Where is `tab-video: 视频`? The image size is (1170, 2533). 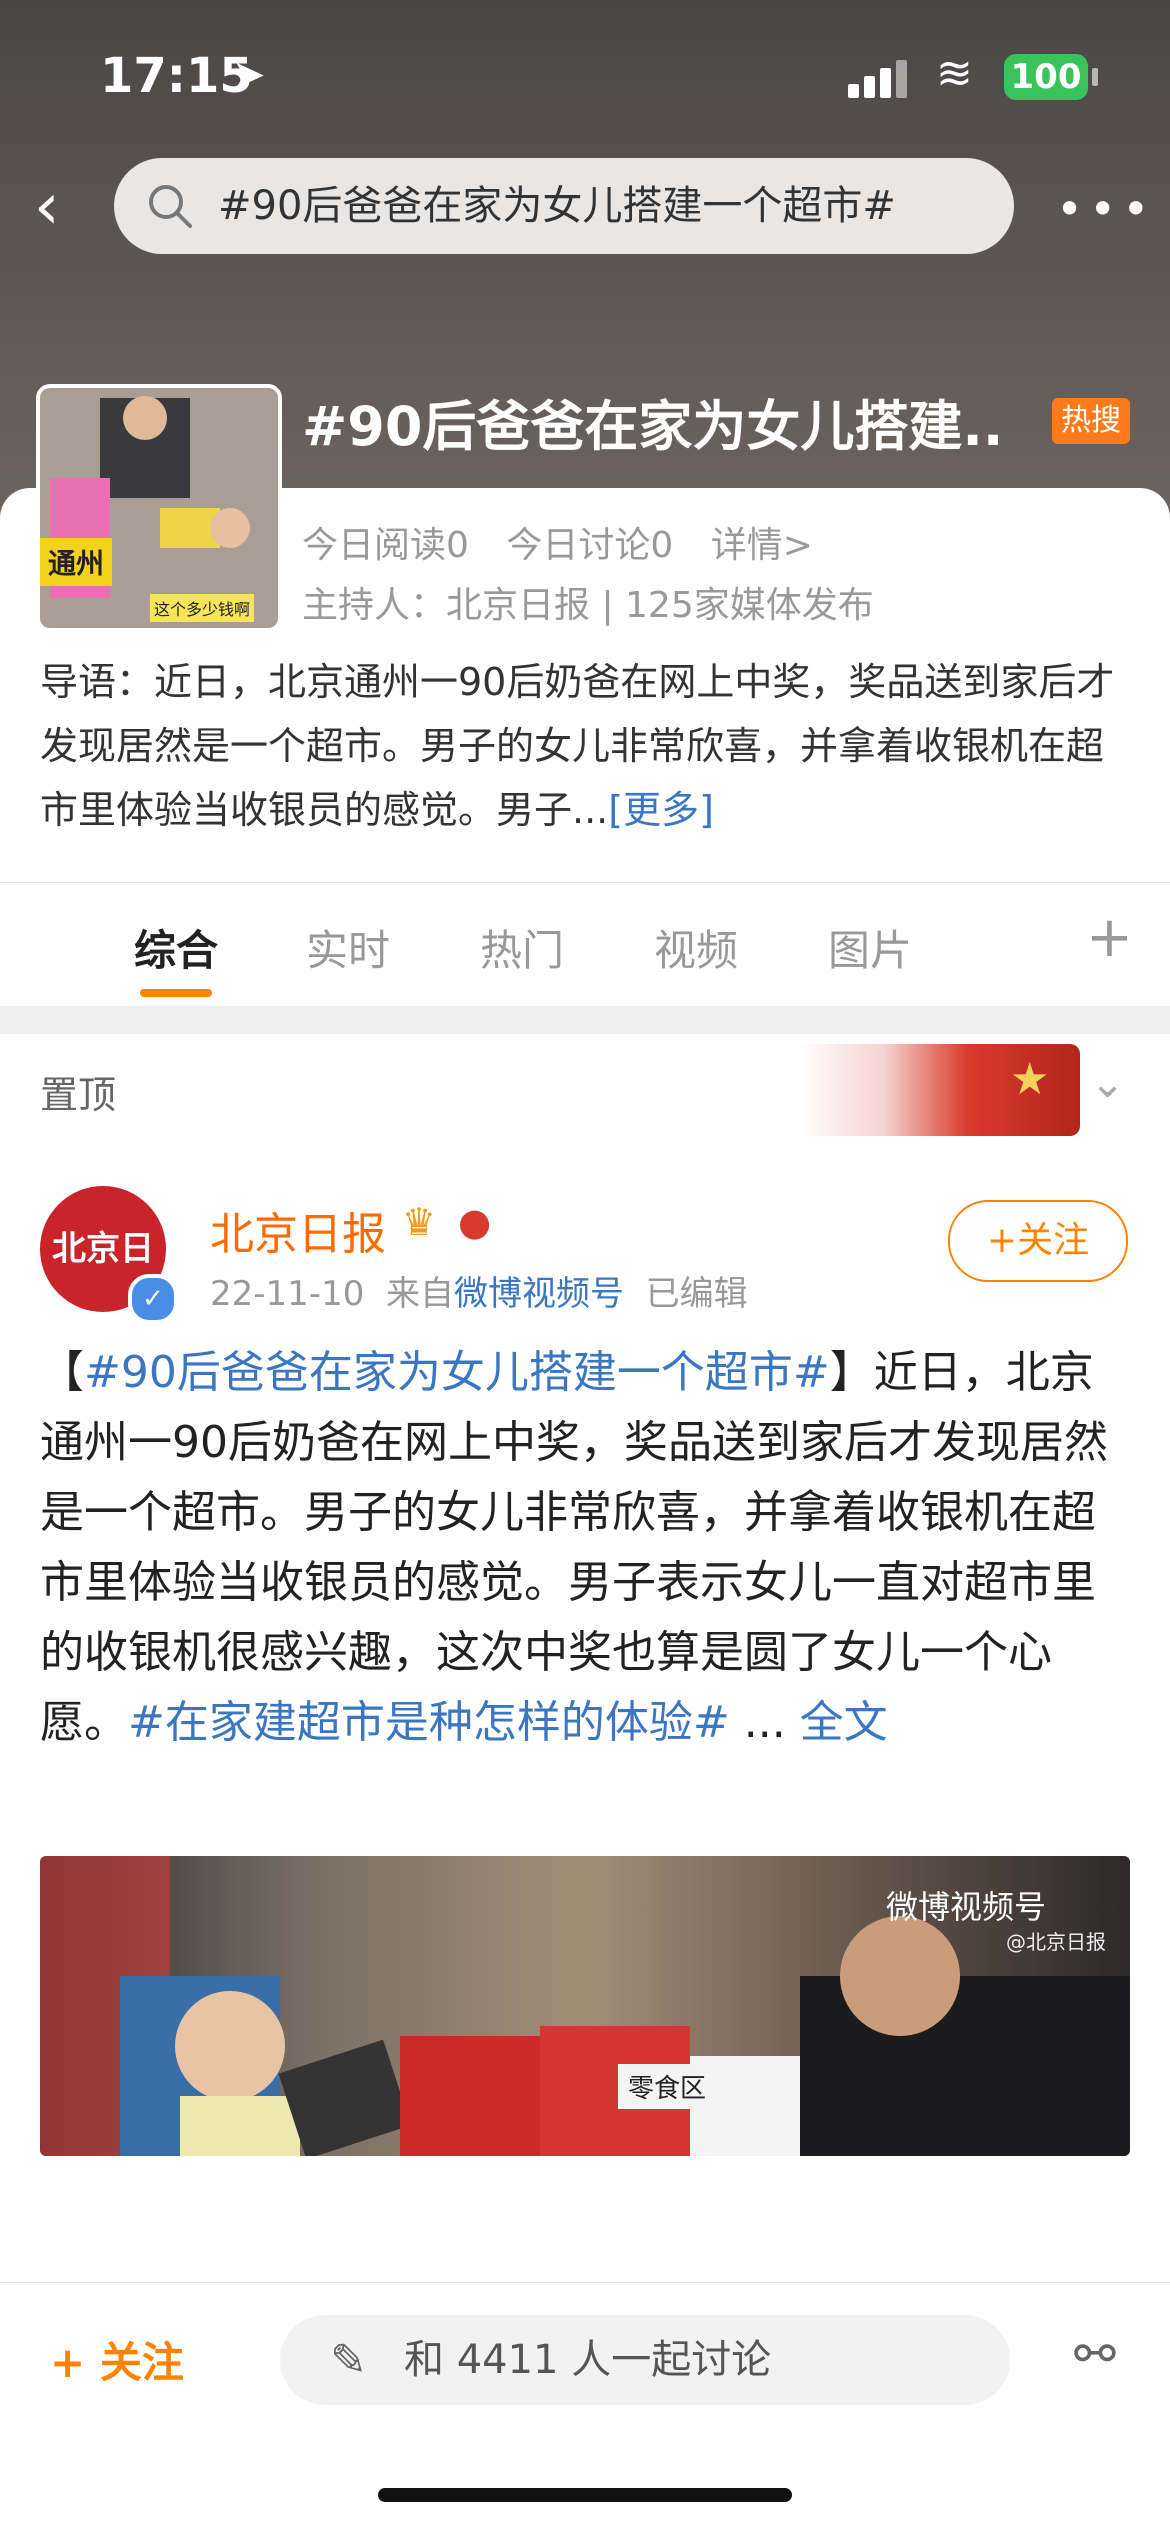
tab-video: 视频 is located at coordinates (696, 947).